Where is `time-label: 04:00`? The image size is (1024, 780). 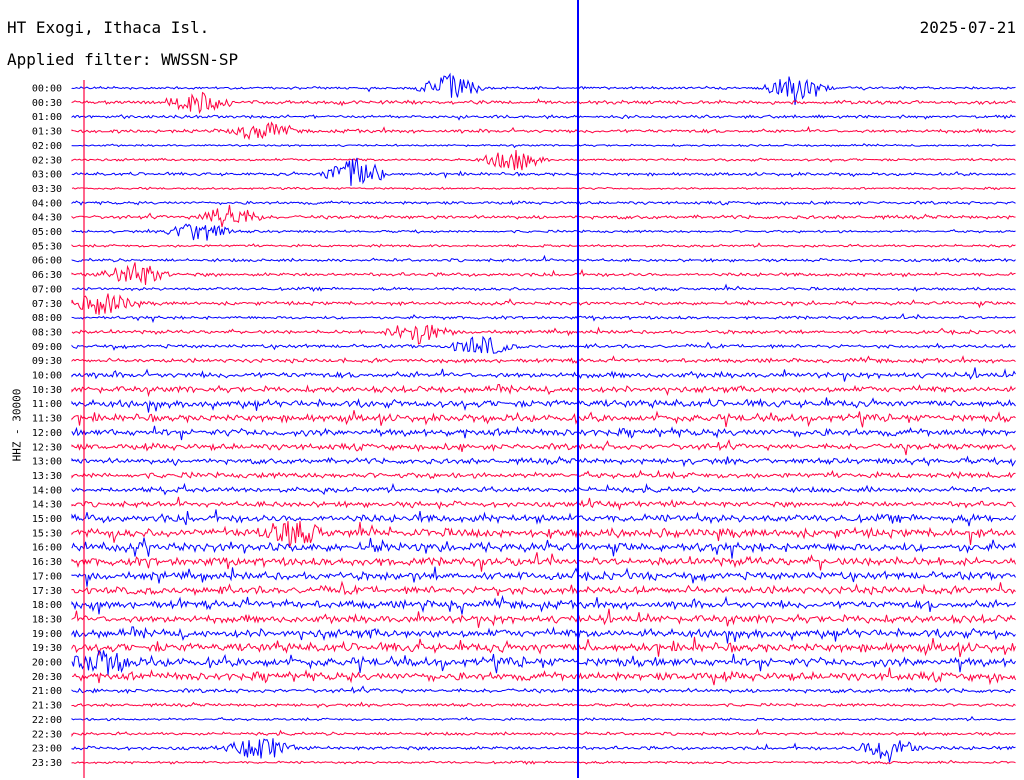
time-label: 04:00 is located at coordinates (47, 203).